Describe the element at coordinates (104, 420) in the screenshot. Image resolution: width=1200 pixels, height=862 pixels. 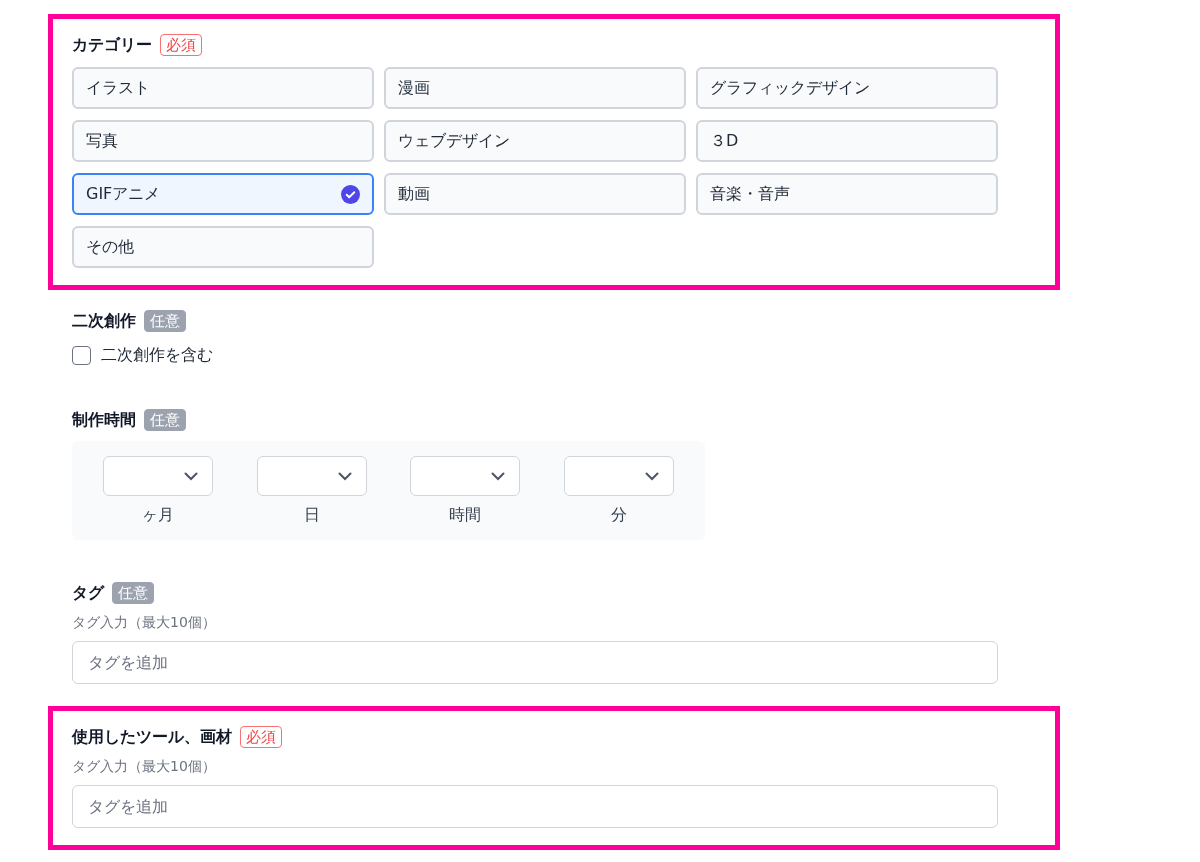
I see `field-label: 制作時間` at that location.